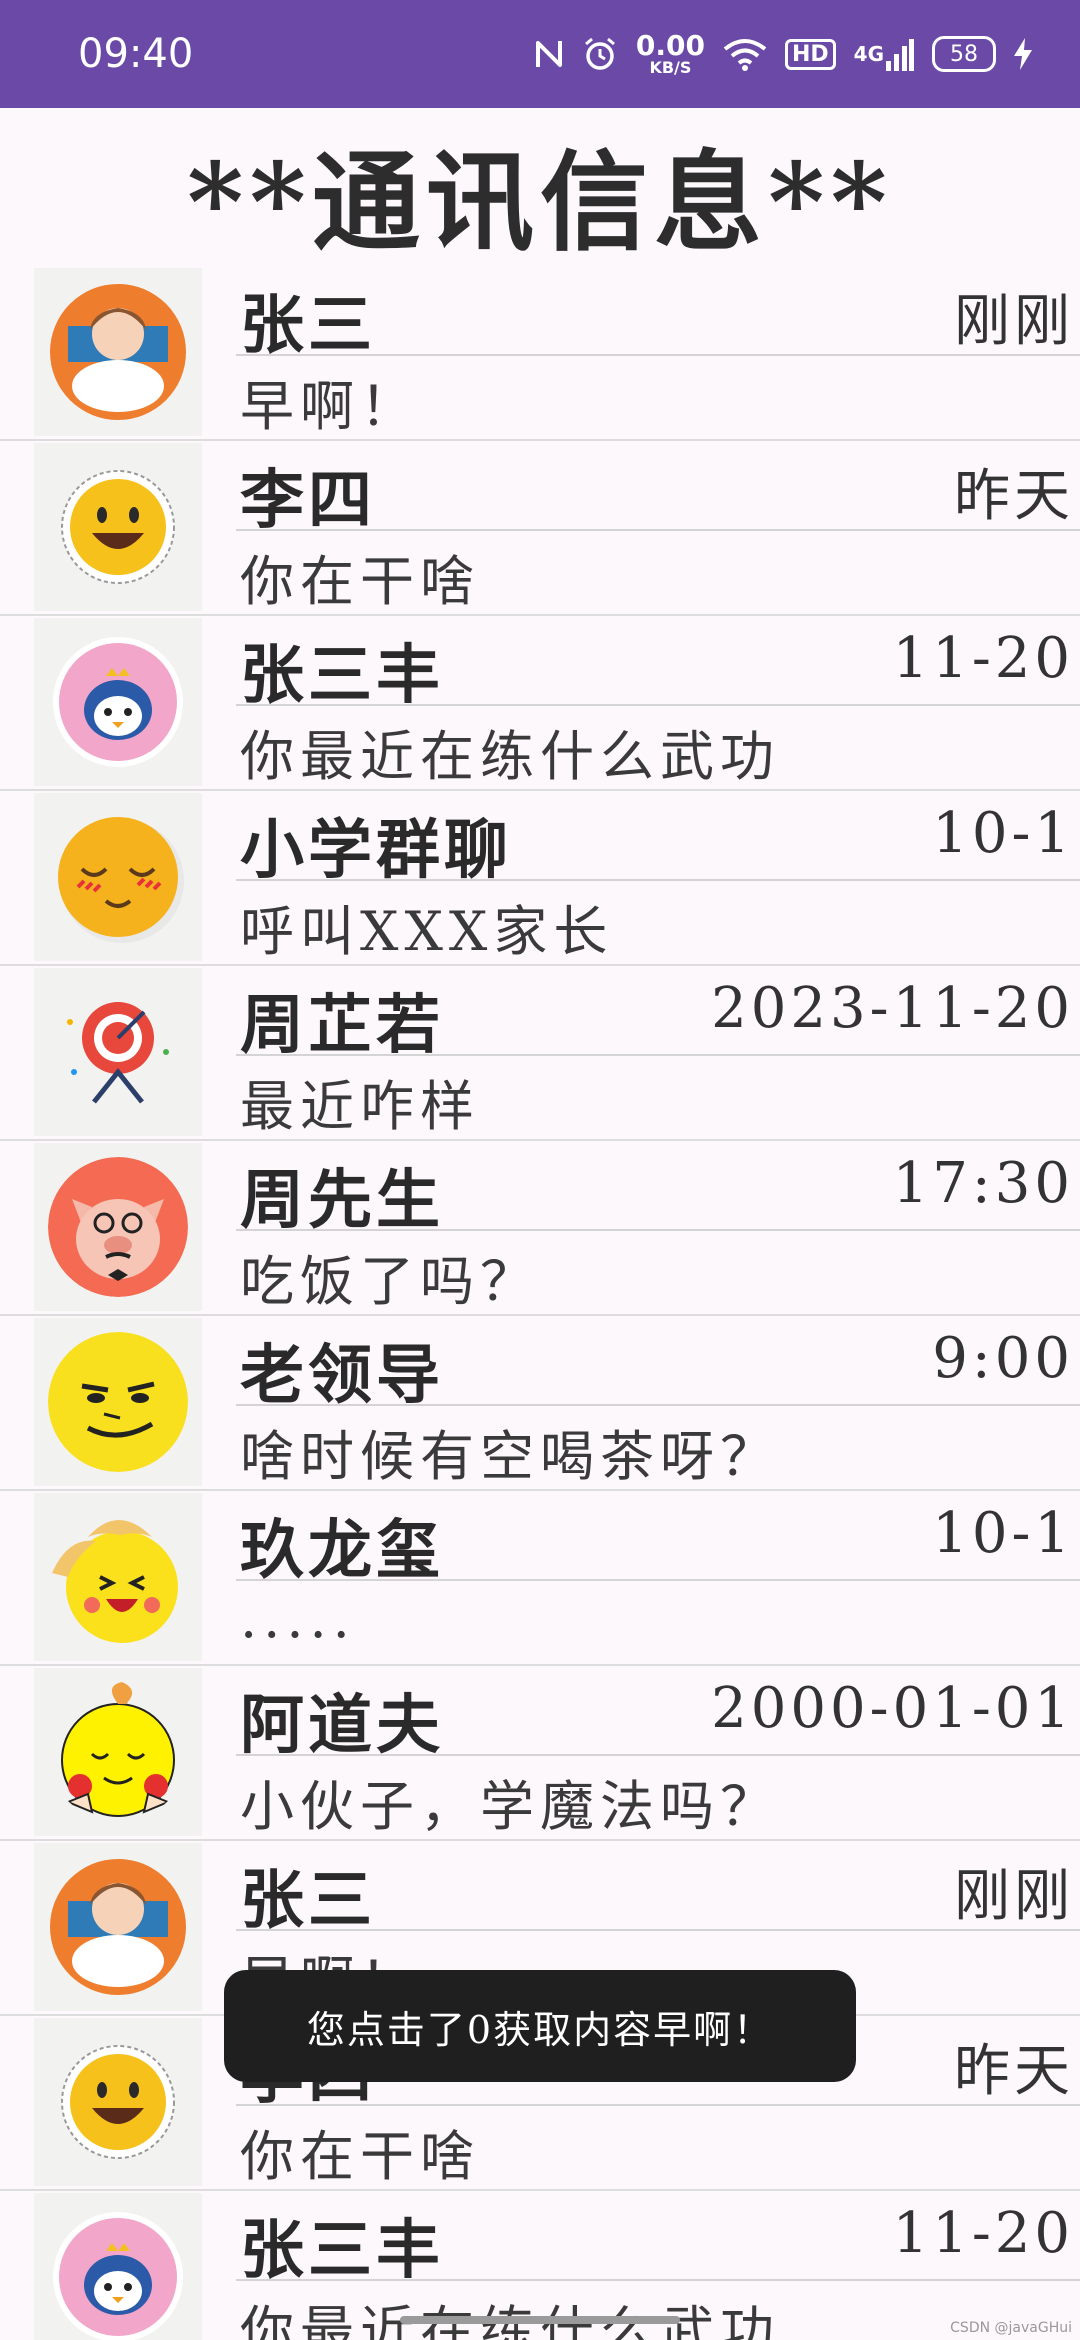 The width and height of the screenshot is (1080, 2340). Describe the element at coordinates (342, 1550) in the screenshot. I see `contact-name: 玖龙玺` at that location.